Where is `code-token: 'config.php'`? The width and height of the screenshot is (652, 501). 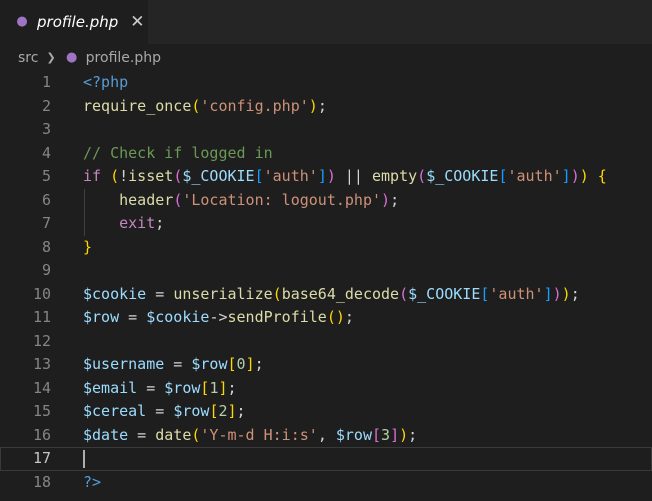 code-token: 'config.php' is located at coordinates (254, 105).